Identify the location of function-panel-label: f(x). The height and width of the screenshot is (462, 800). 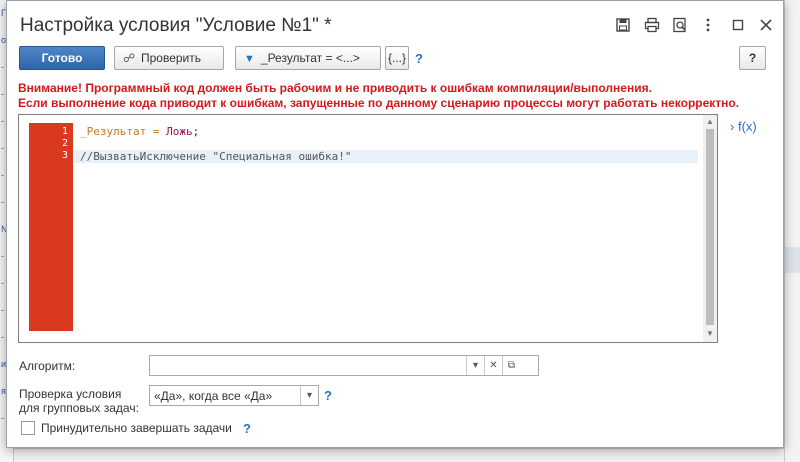
(747, 126).